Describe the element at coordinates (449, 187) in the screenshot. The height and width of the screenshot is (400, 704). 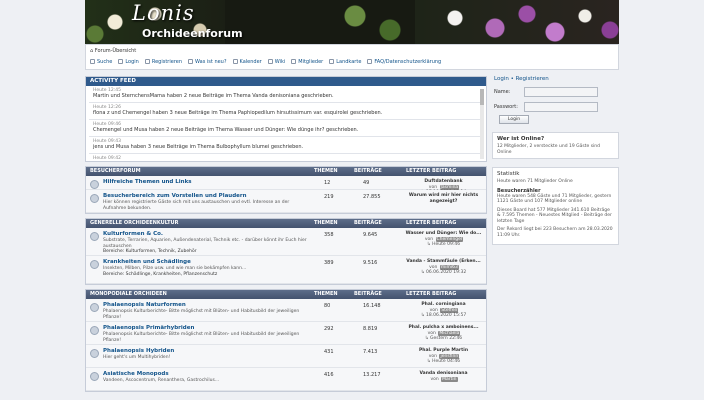
I see `last-post-user: Jasmina` at that location.